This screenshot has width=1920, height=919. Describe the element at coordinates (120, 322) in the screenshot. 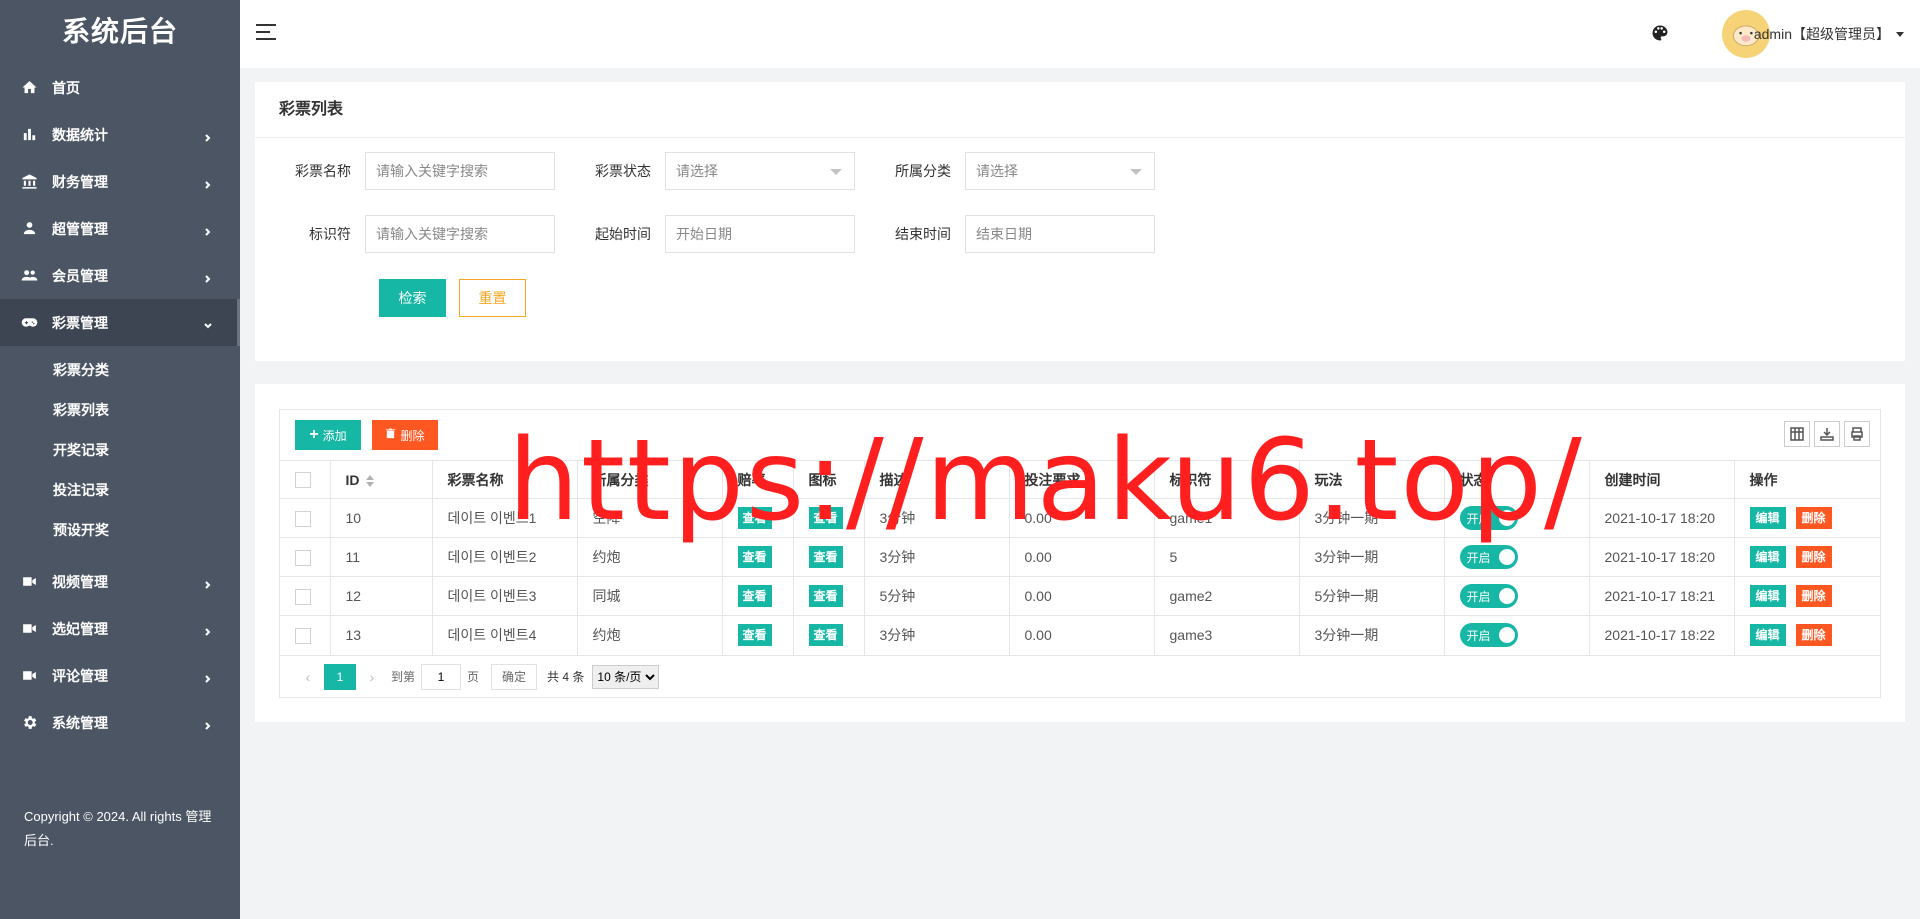

I see `sidebar-item-lottery: 彩票管理` at that location.